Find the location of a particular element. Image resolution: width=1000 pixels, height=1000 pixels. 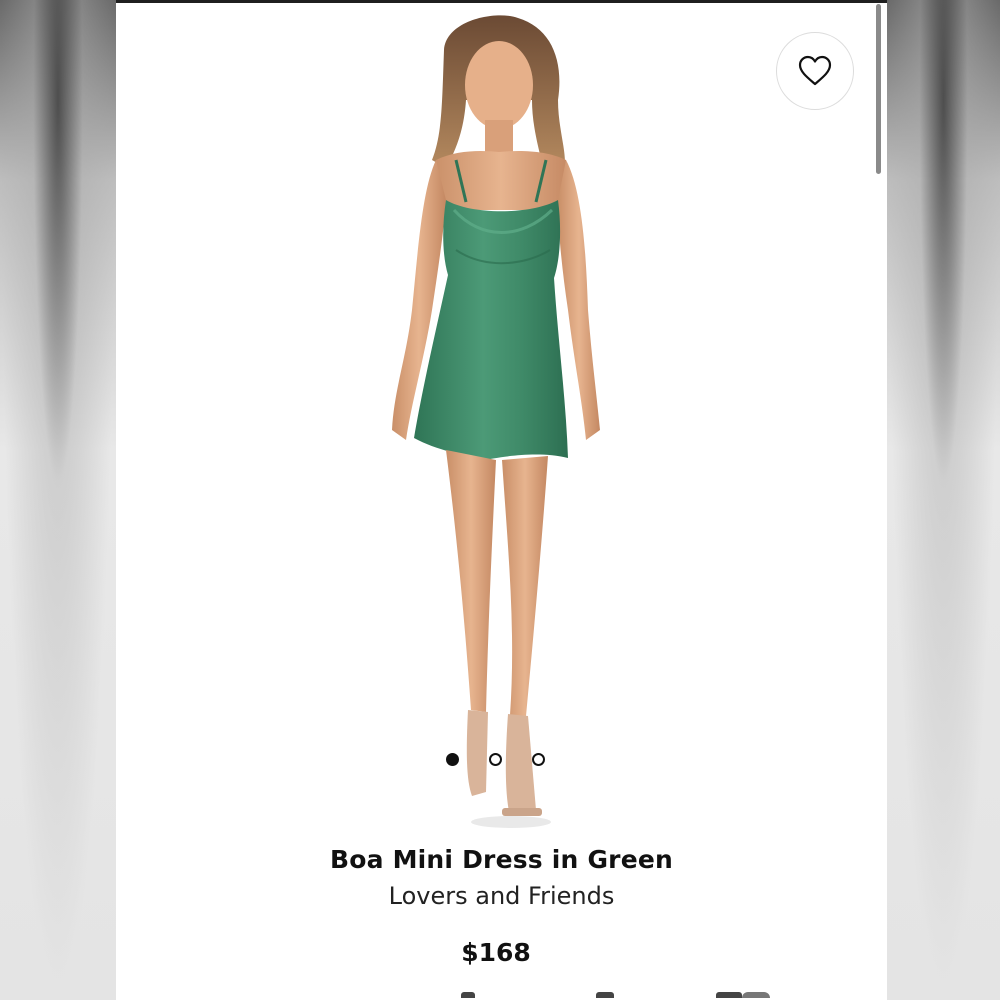

product-title: Boa Mini Dress in Green is located at coordinates (501, 859).